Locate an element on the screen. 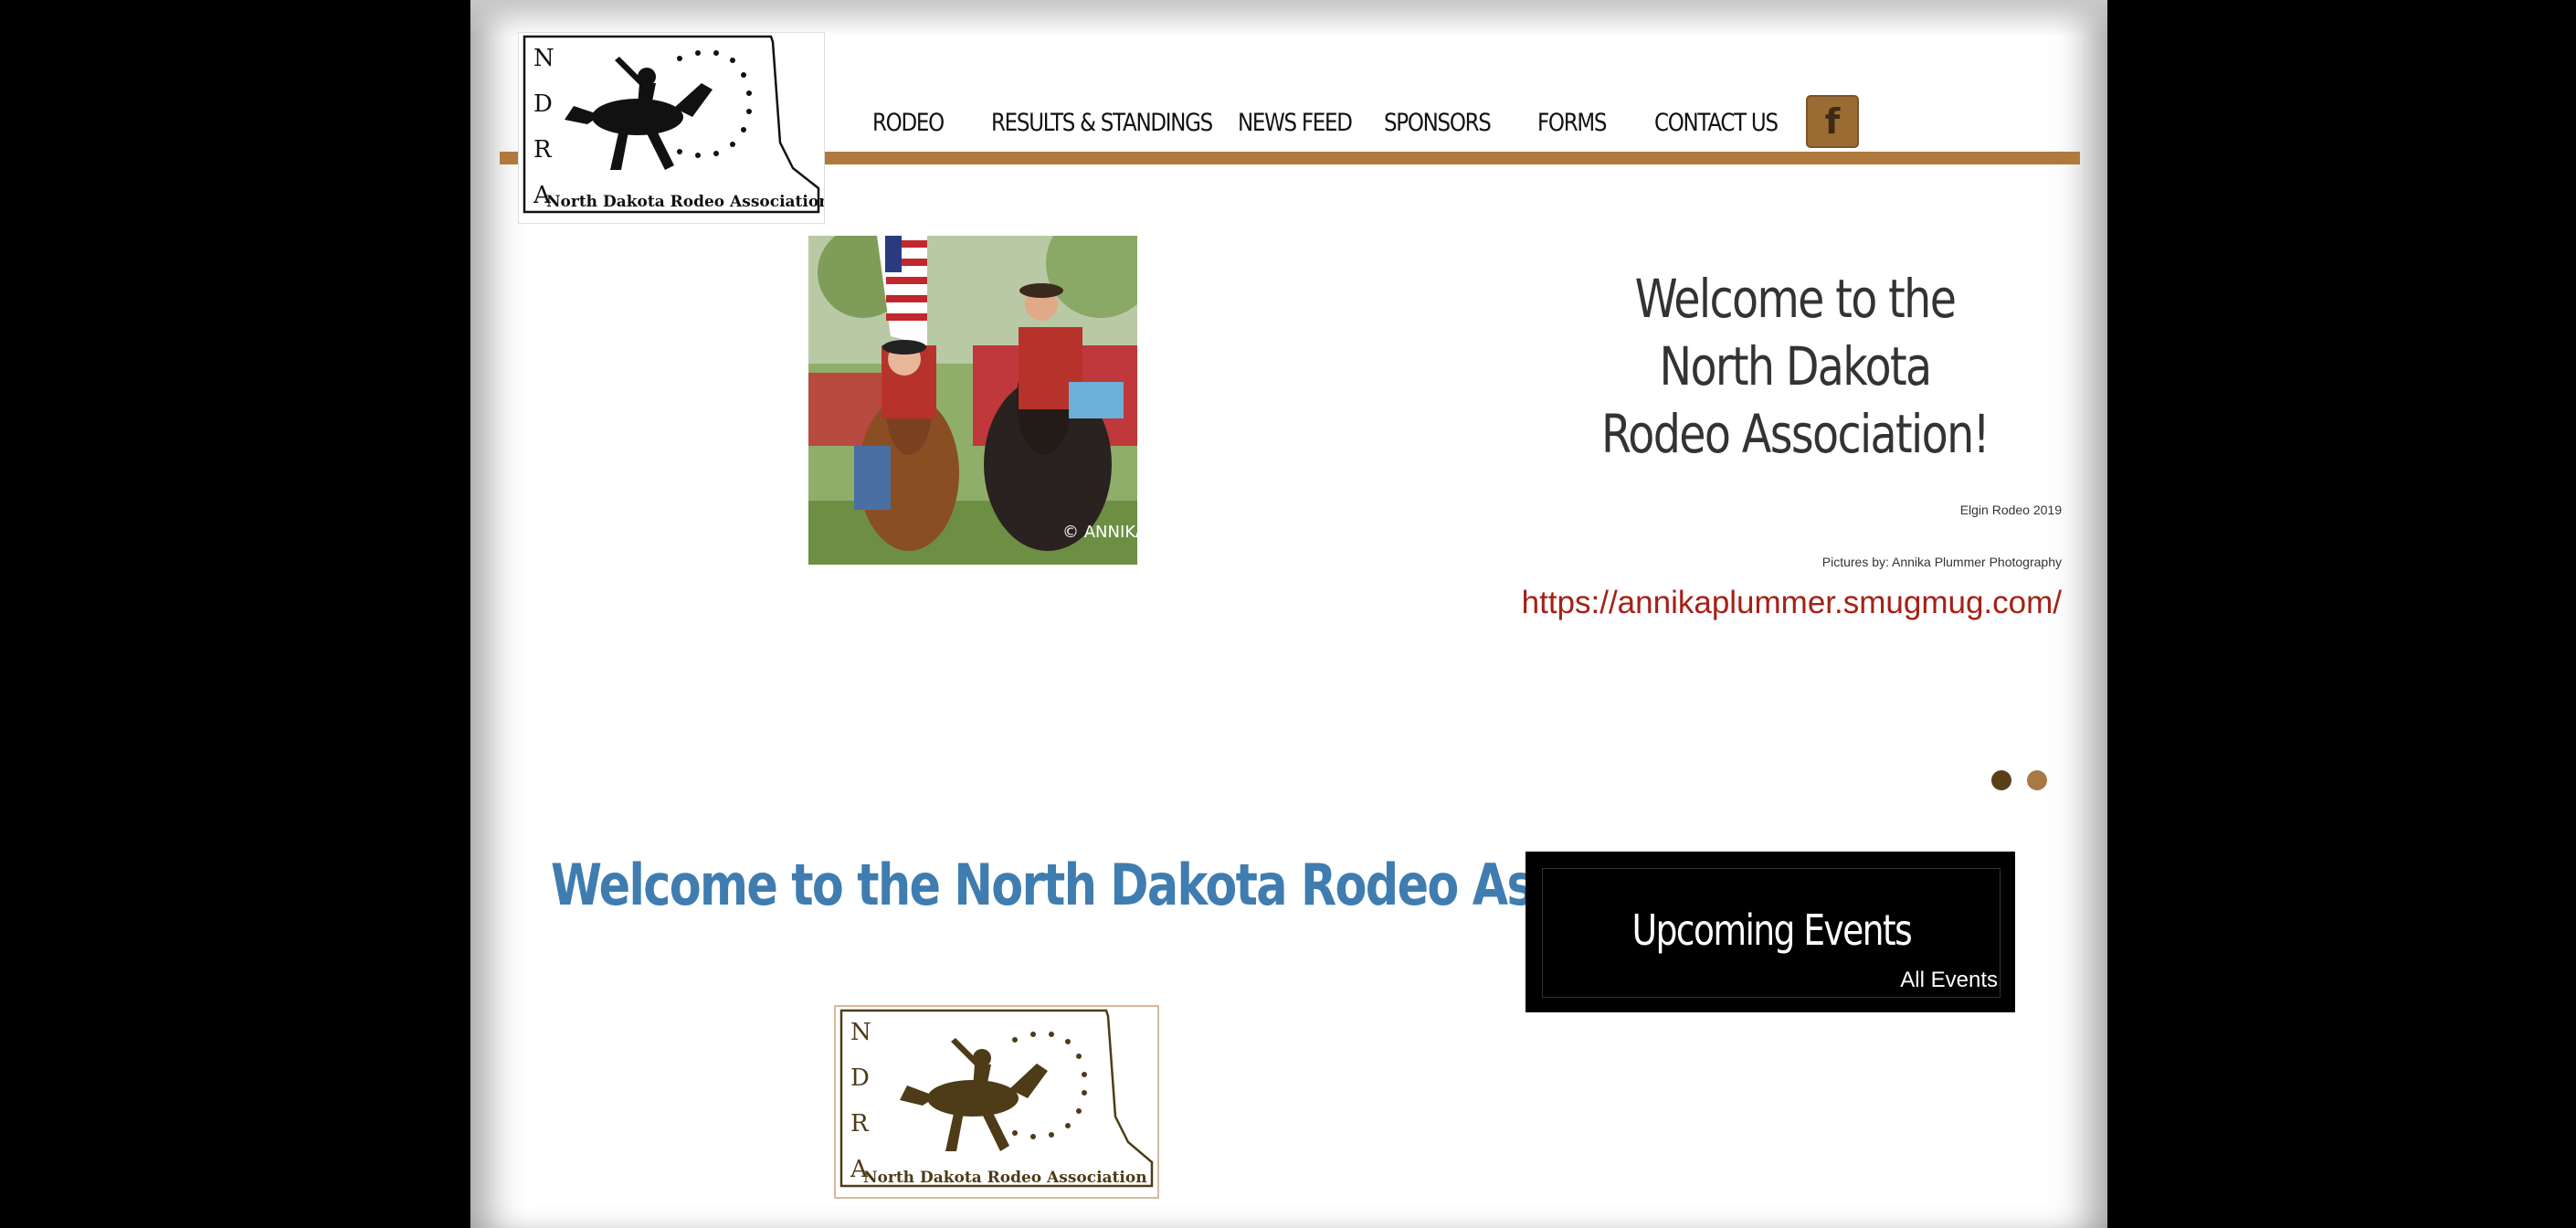 The width and height of the screenshot is (2576, 1228). ndra-logo-secondary: N D R A North Dakota Rodeo Association is located at coordinates (996, 1102).